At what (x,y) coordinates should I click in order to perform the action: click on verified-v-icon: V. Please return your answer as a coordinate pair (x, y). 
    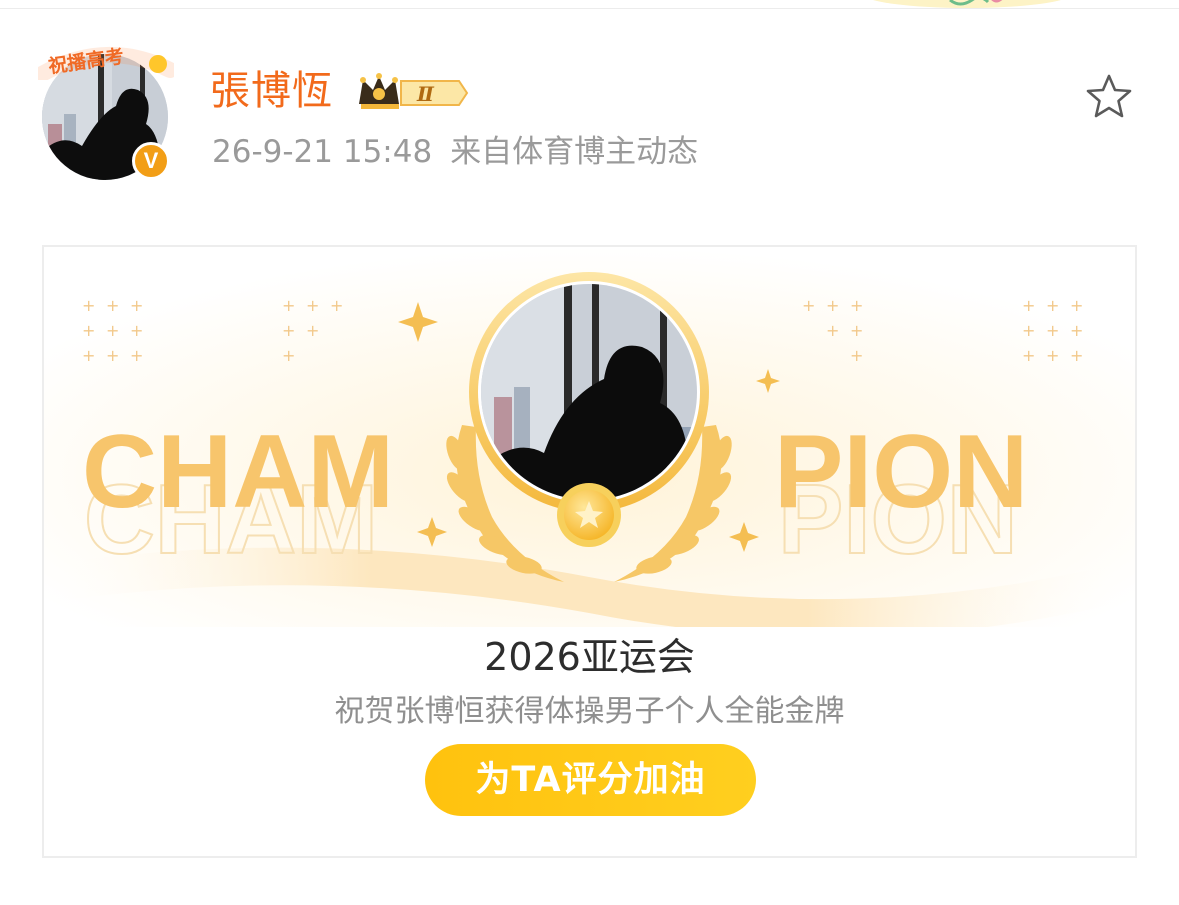
    Looking at the image, I should click on (151, 160).